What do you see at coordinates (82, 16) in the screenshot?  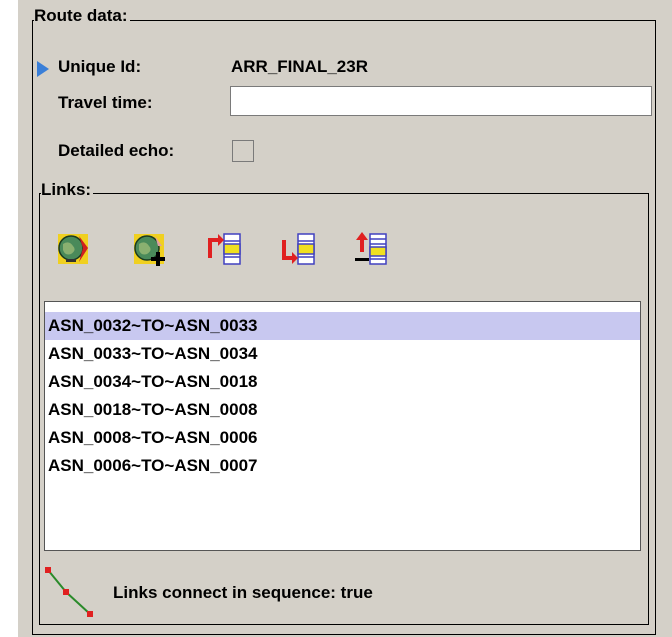 I see `route-data-title: Route data:` at bounding box center [82, 16].